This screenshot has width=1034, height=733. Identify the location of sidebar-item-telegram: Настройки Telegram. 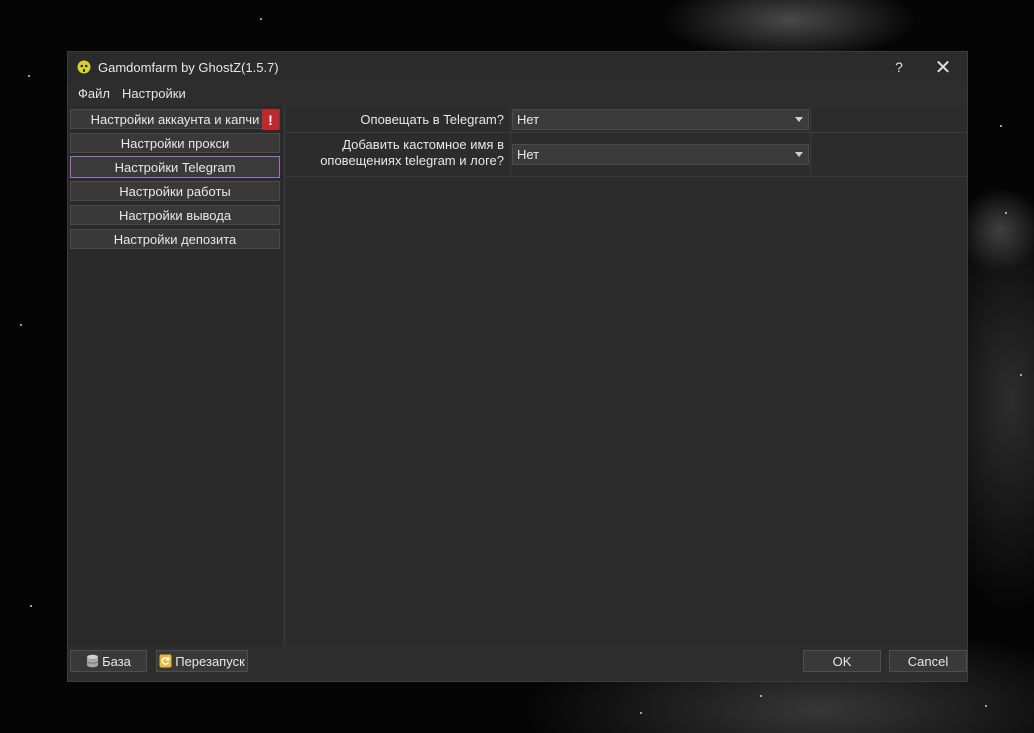
(175, 167).